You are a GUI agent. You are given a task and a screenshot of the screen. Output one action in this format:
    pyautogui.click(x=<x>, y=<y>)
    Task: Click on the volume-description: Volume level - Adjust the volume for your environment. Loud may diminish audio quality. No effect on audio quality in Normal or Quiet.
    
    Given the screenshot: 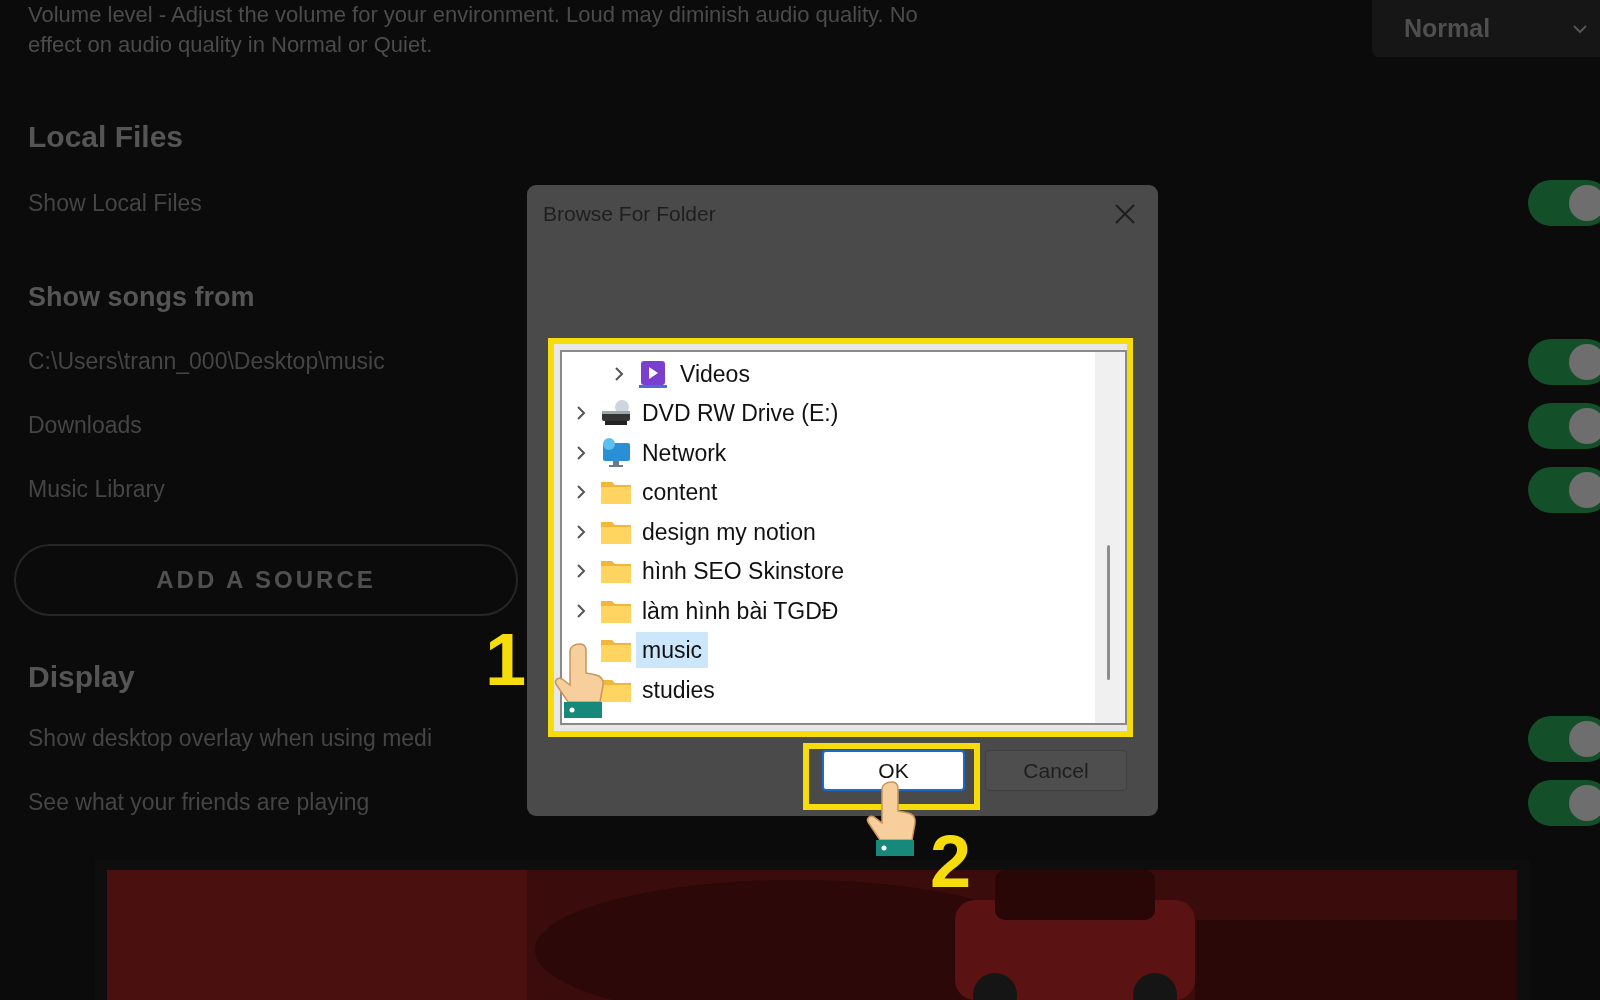 What is the action you would take?
    pyautogui.click(x=473, y=30)
    